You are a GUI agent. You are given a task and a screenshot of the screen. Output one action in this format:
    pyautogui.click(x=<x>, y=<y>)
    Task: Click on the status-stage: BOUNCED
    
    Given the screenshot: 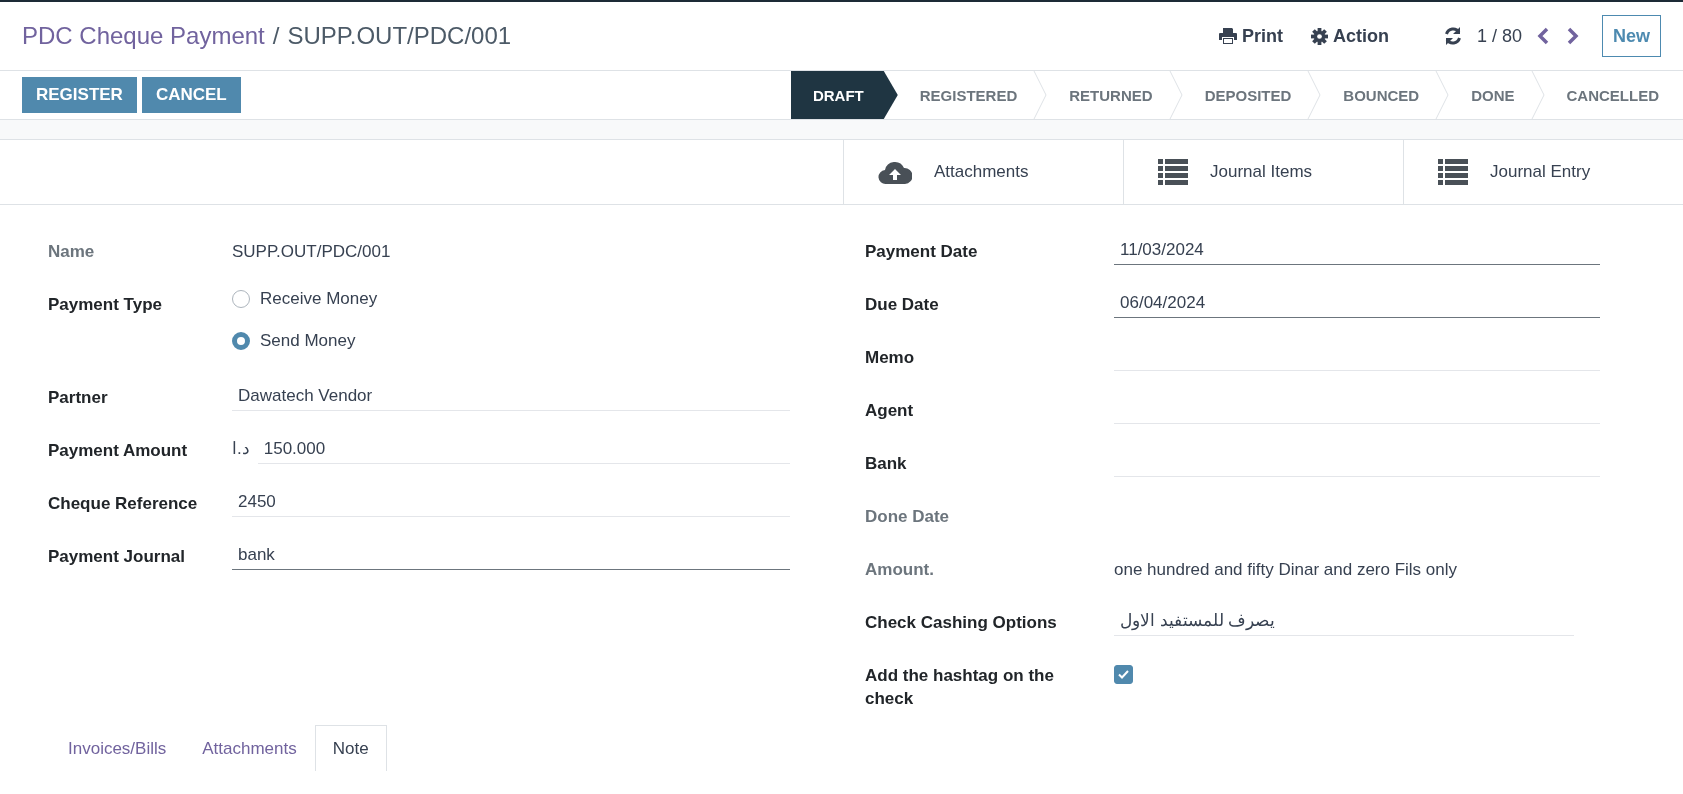 What is the action you would take?
    pyautogui.click(x=1378, y=95)
    